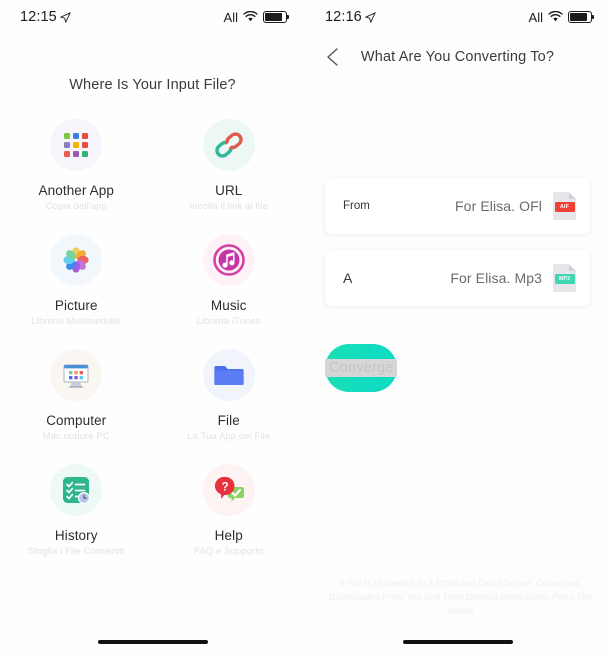 Image resolution: width=610 pixels, height=658 pixels. I want to click on tile-label: Another App, so click(76, 190).